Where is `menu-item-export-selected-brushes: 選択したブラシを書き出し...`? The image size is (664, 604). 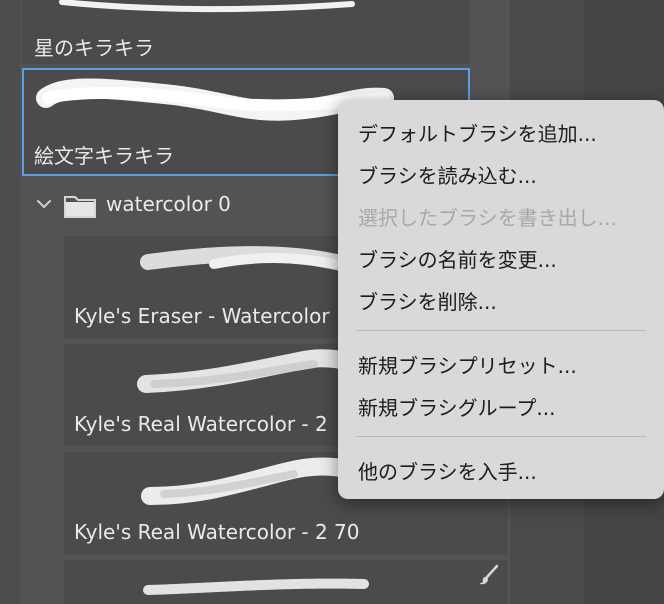 menu-item-export-selected-brushes: 選択したブラシを書き出し... is located at coordinates (487, 218).